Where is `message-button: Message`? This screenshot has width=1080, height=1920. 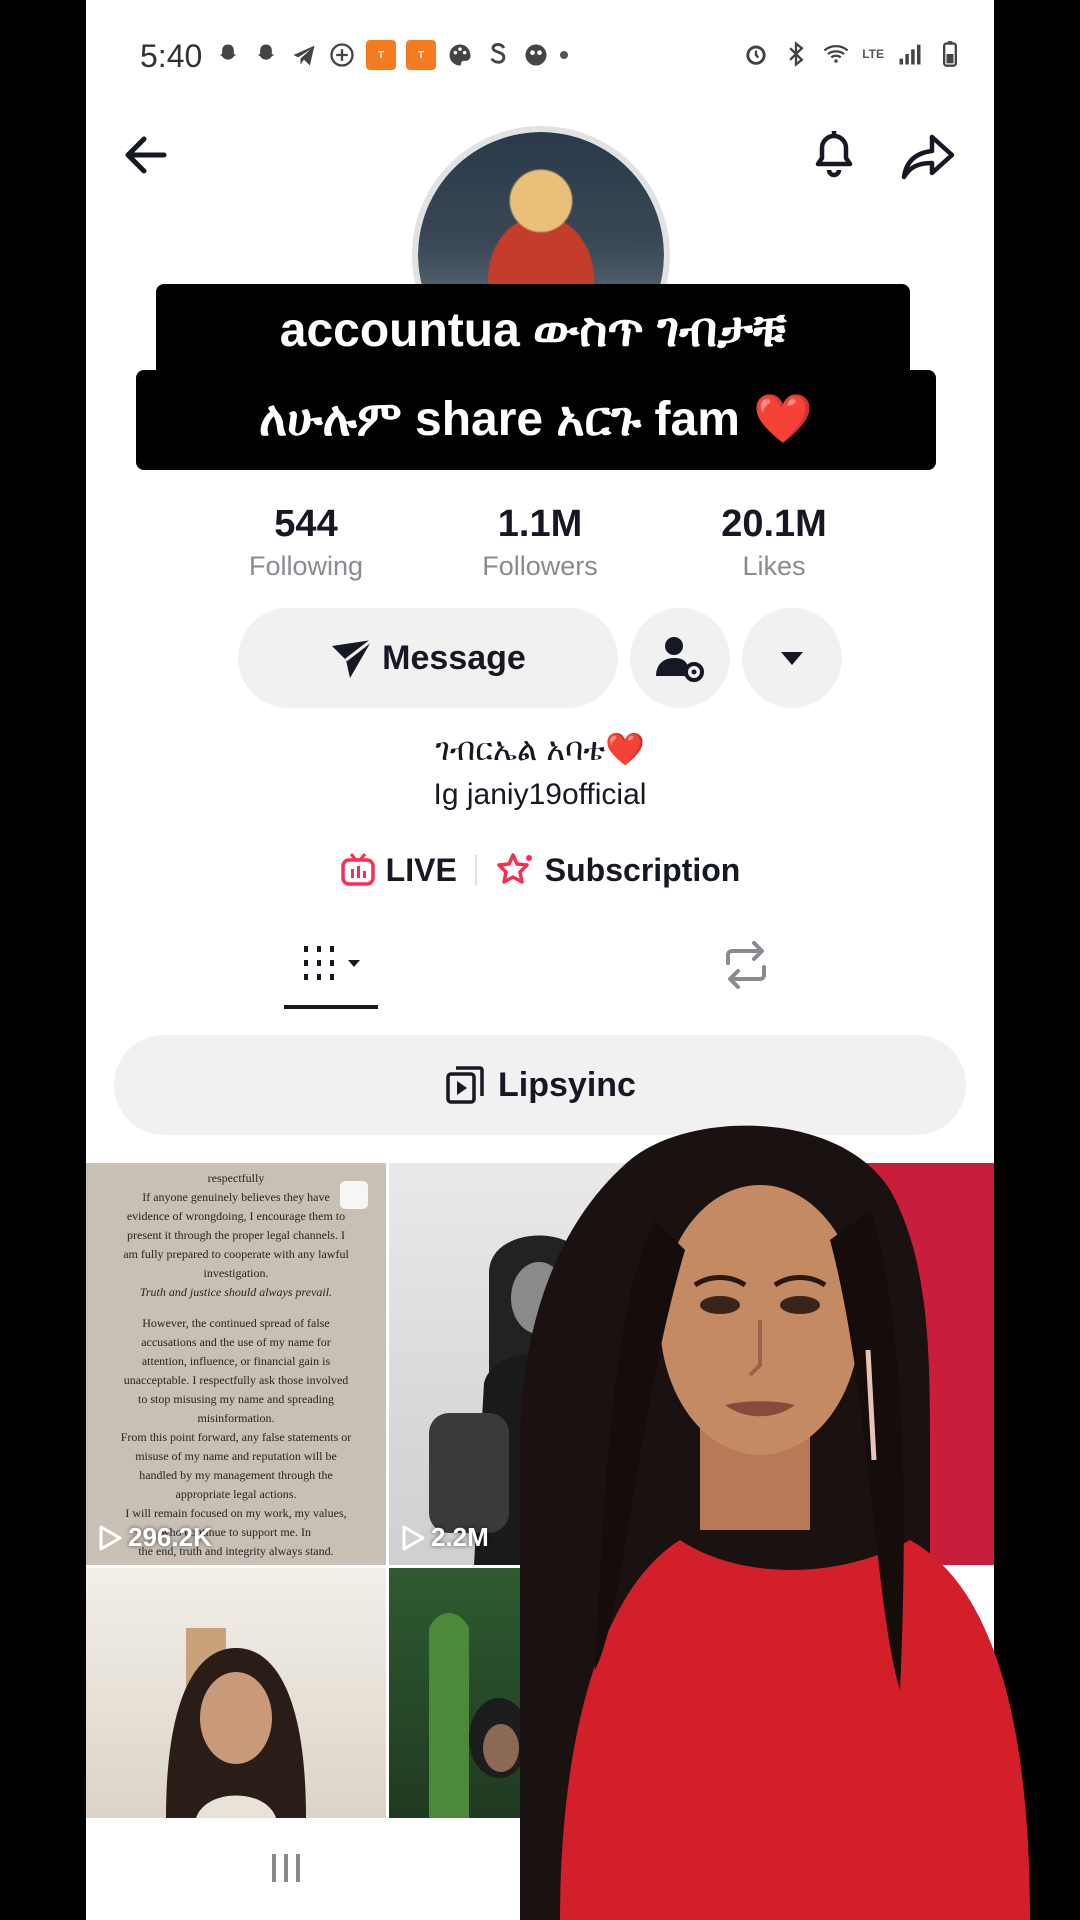 message-button: Message is located at coordinates (428, 658).